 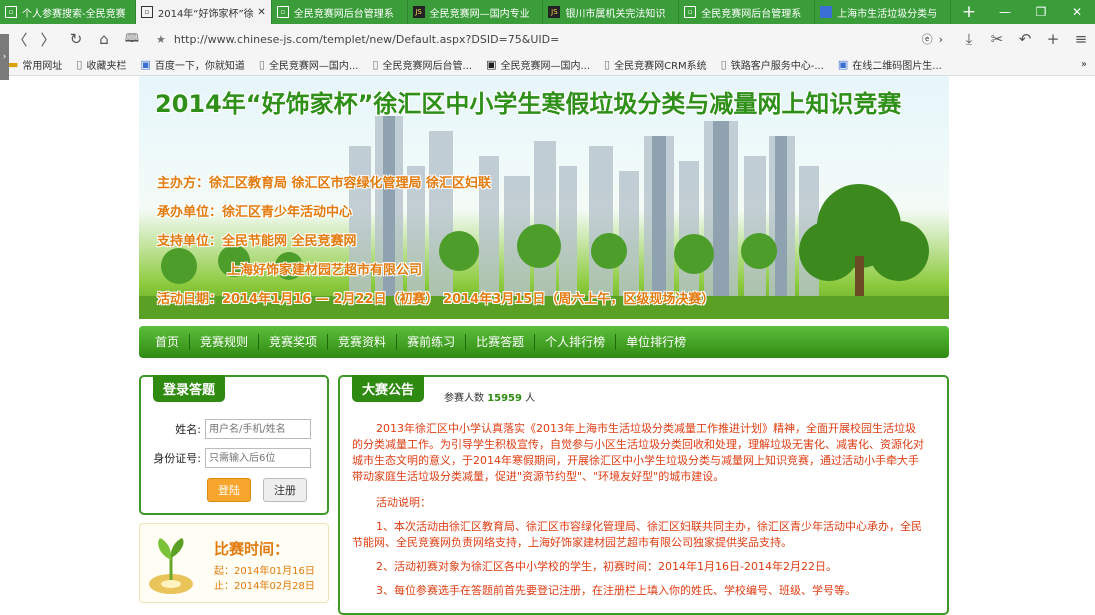 What do you see at coordinates (325, 270) in the screenshot?
I see `banner-sponsor: 上海好饰家建材园艺超市有限公司` at bounding box center [325, 270].